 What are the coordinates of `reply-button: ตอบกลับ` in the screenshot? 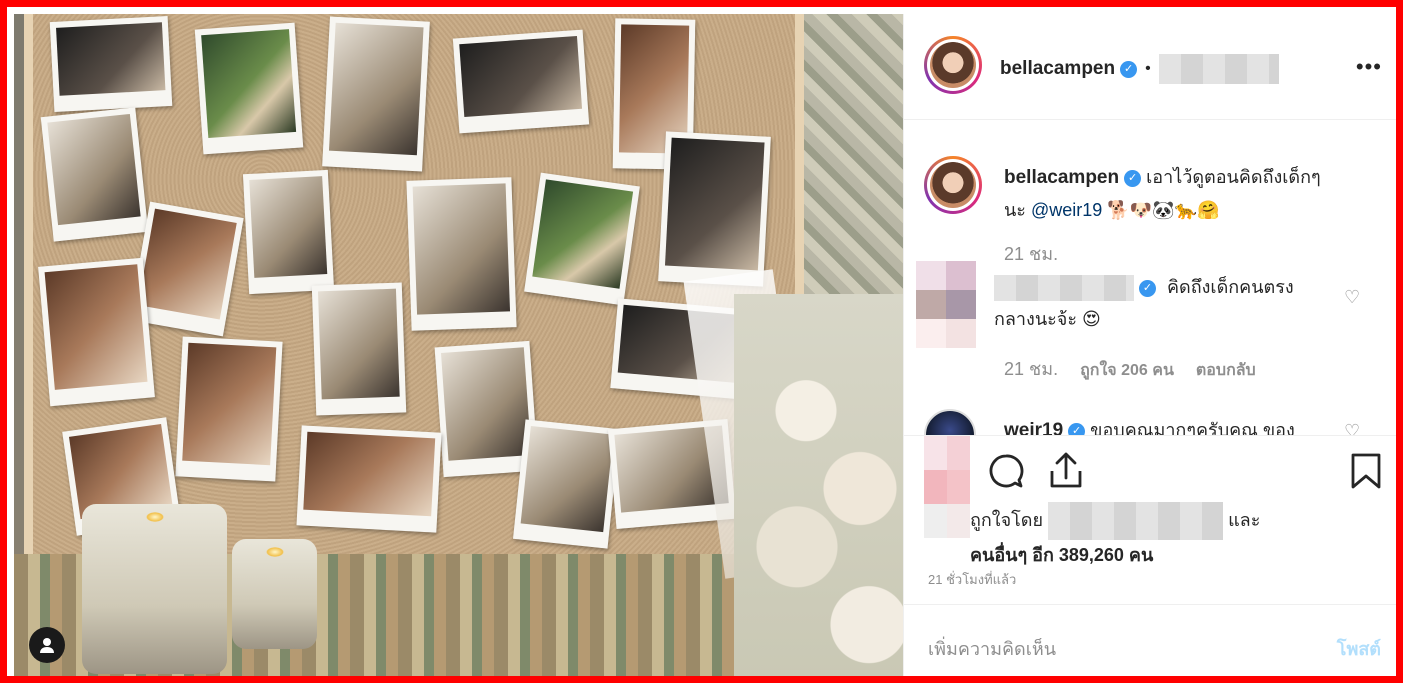 It's located at (1226, 370).